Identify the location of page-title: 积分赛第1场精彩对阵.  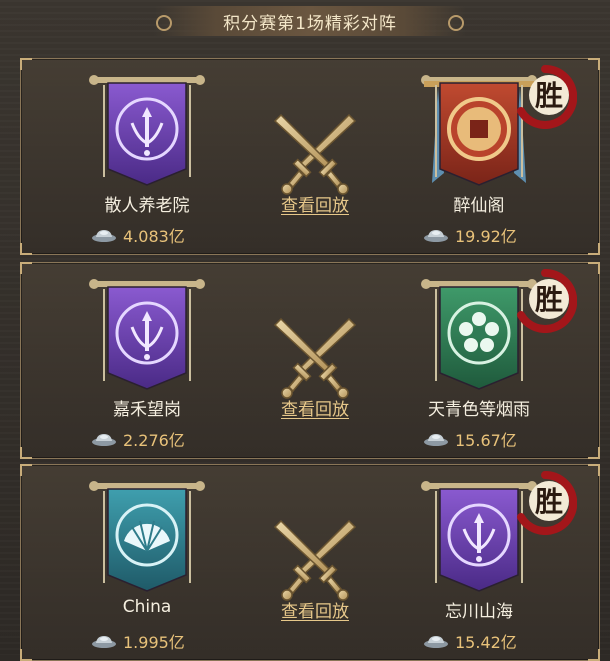
(310, 23).